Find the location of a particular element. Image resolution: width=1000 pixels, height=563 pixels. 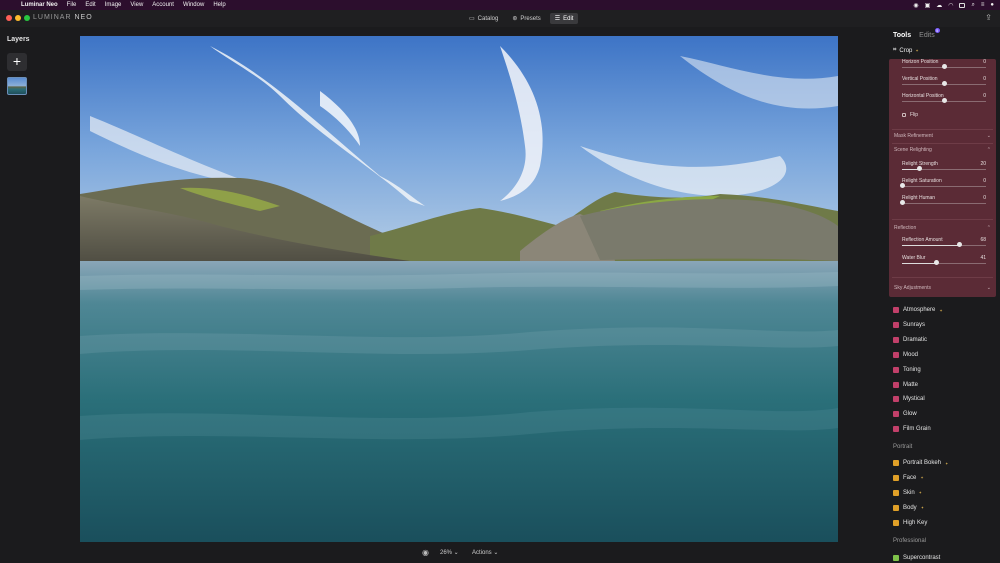

minimize-window-button is located at coordinates (18, 18).